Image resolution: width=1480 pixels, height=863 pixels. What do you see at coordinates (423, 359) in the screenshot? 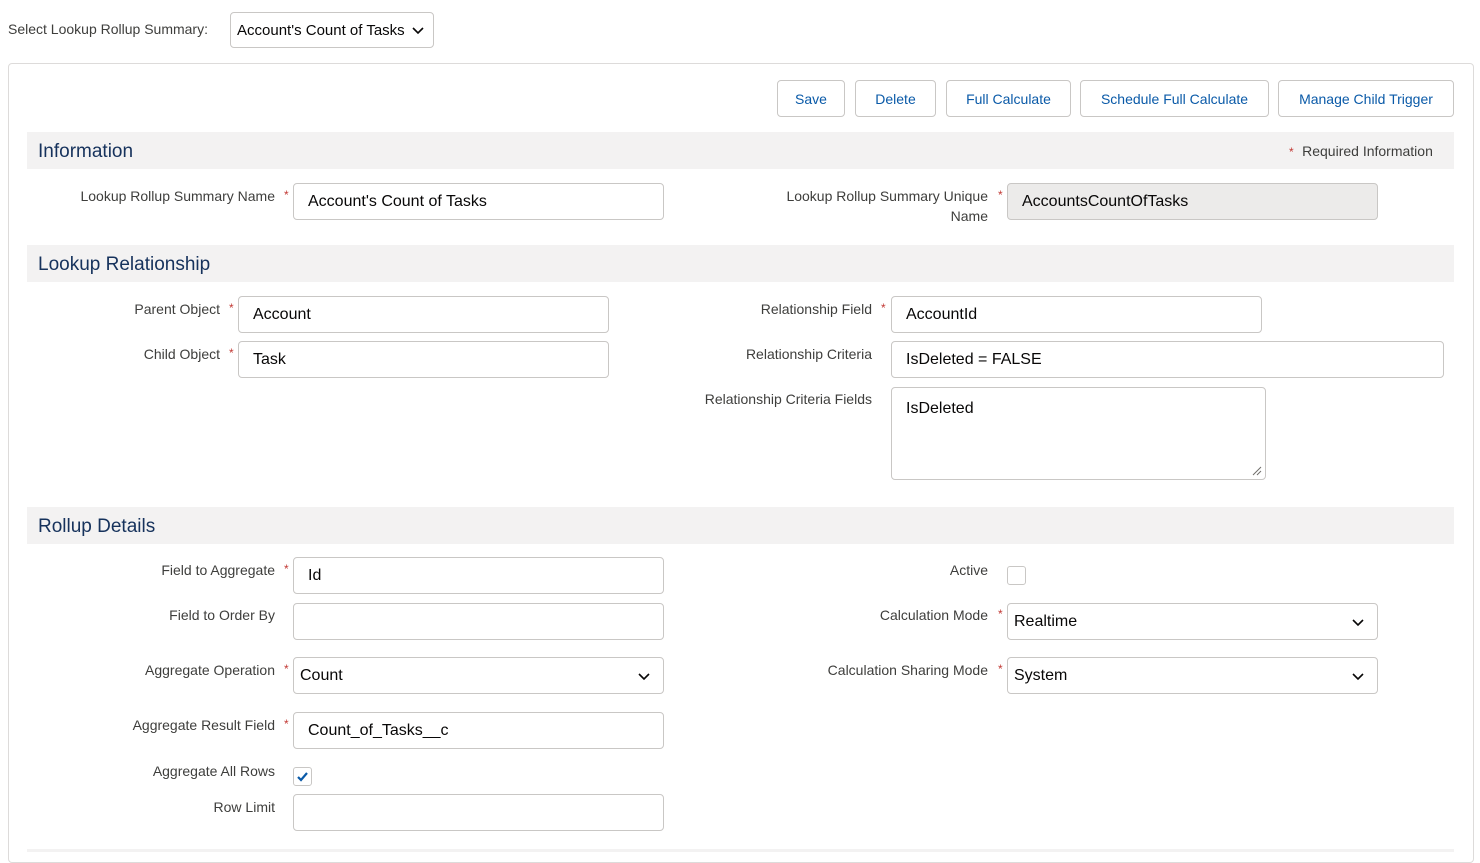
I see `child-object-input: Task` at bounding box center [423, 359].